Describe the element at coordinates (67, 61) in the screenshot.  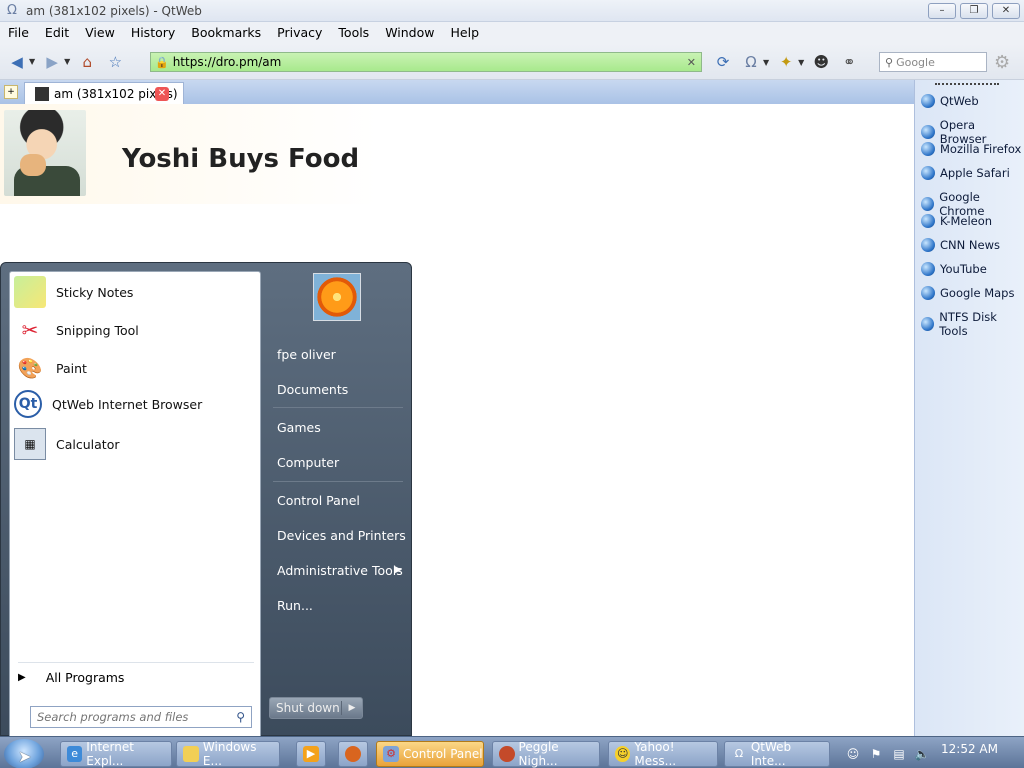
I see `forward-dropdown-icon: ▼` at that location.